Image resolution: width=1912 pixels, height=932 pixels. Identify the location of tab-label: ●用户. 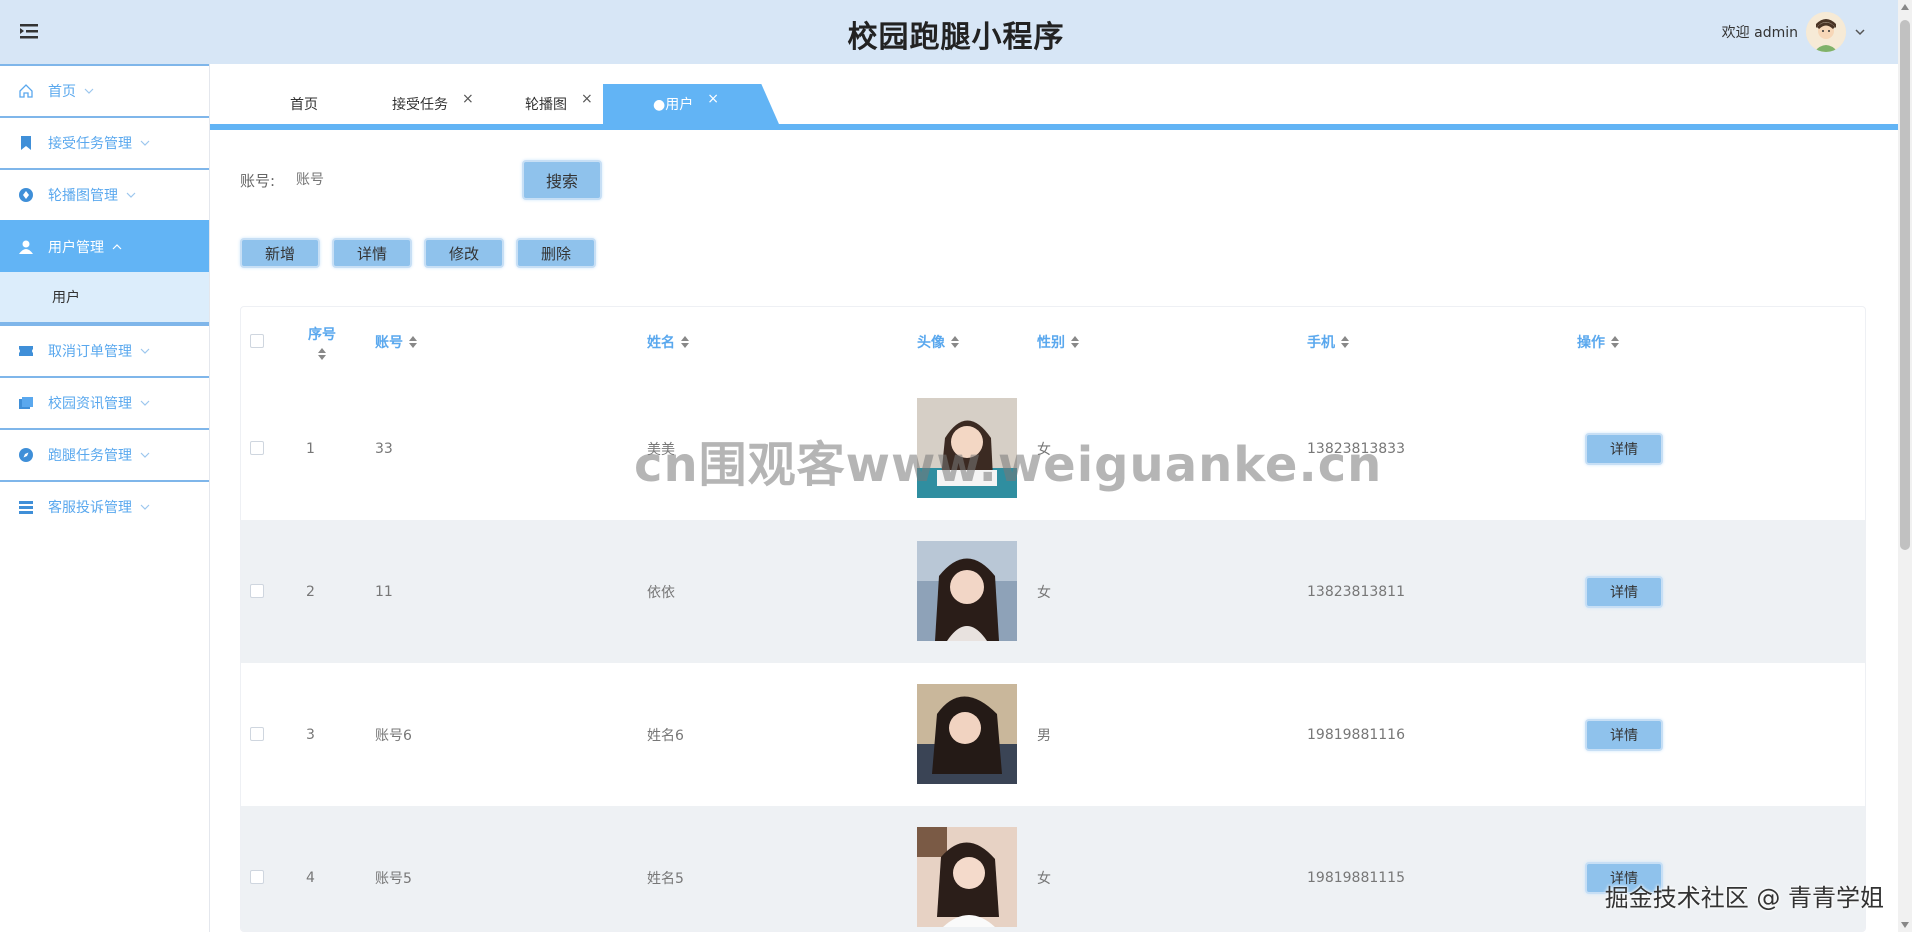
(673, 105).